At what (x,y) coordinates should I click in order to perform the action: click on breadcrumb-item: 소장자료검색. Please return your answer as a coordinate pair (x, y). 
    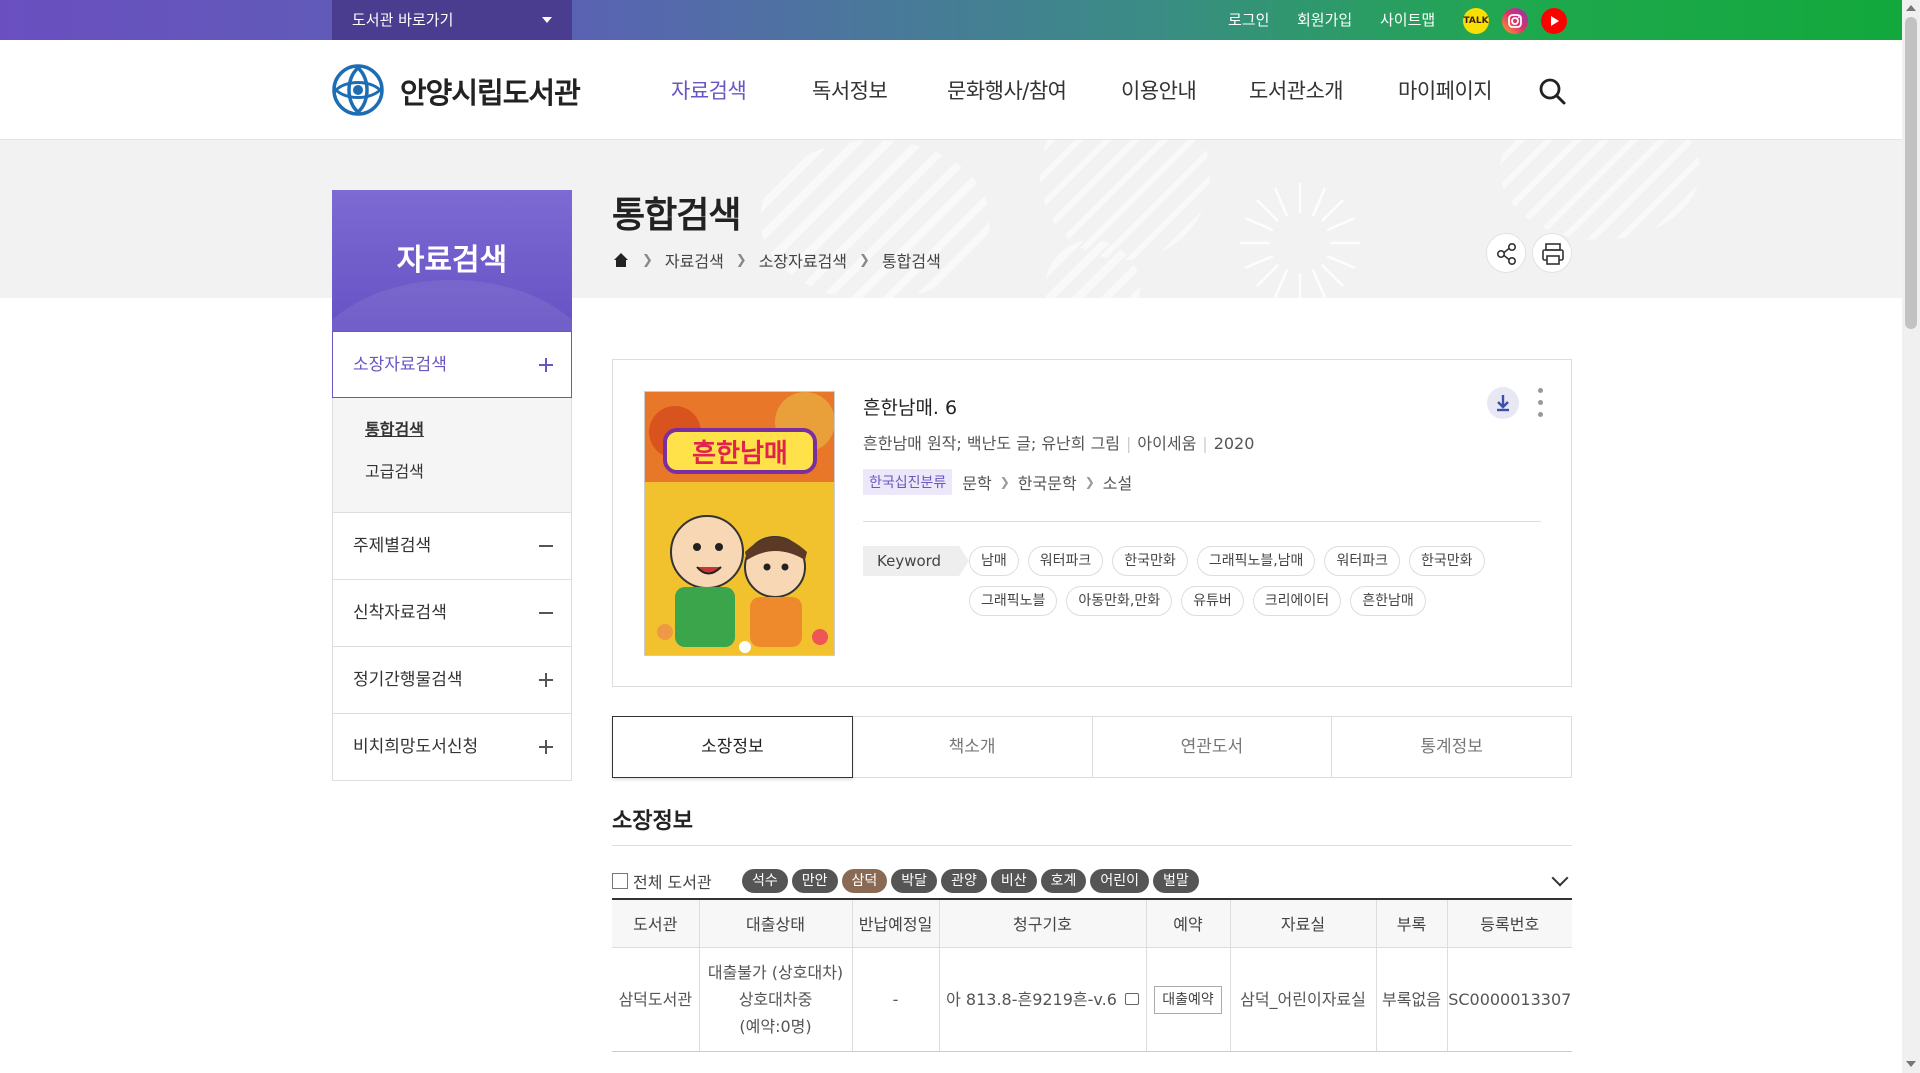
    Looking at the image, I should click on (803, 260).